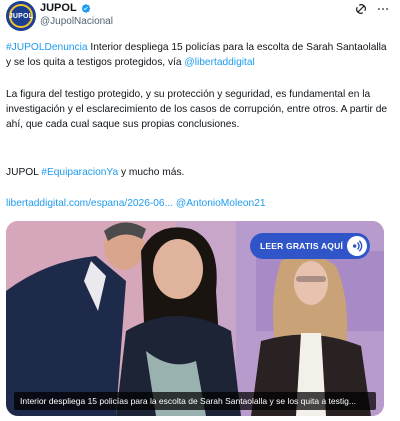  What do you see at coordinates (79, 172) in the screenshot?
I see `hashtag-equiparacionya: #EquiparacionYa` at bounding box center [79, 172].